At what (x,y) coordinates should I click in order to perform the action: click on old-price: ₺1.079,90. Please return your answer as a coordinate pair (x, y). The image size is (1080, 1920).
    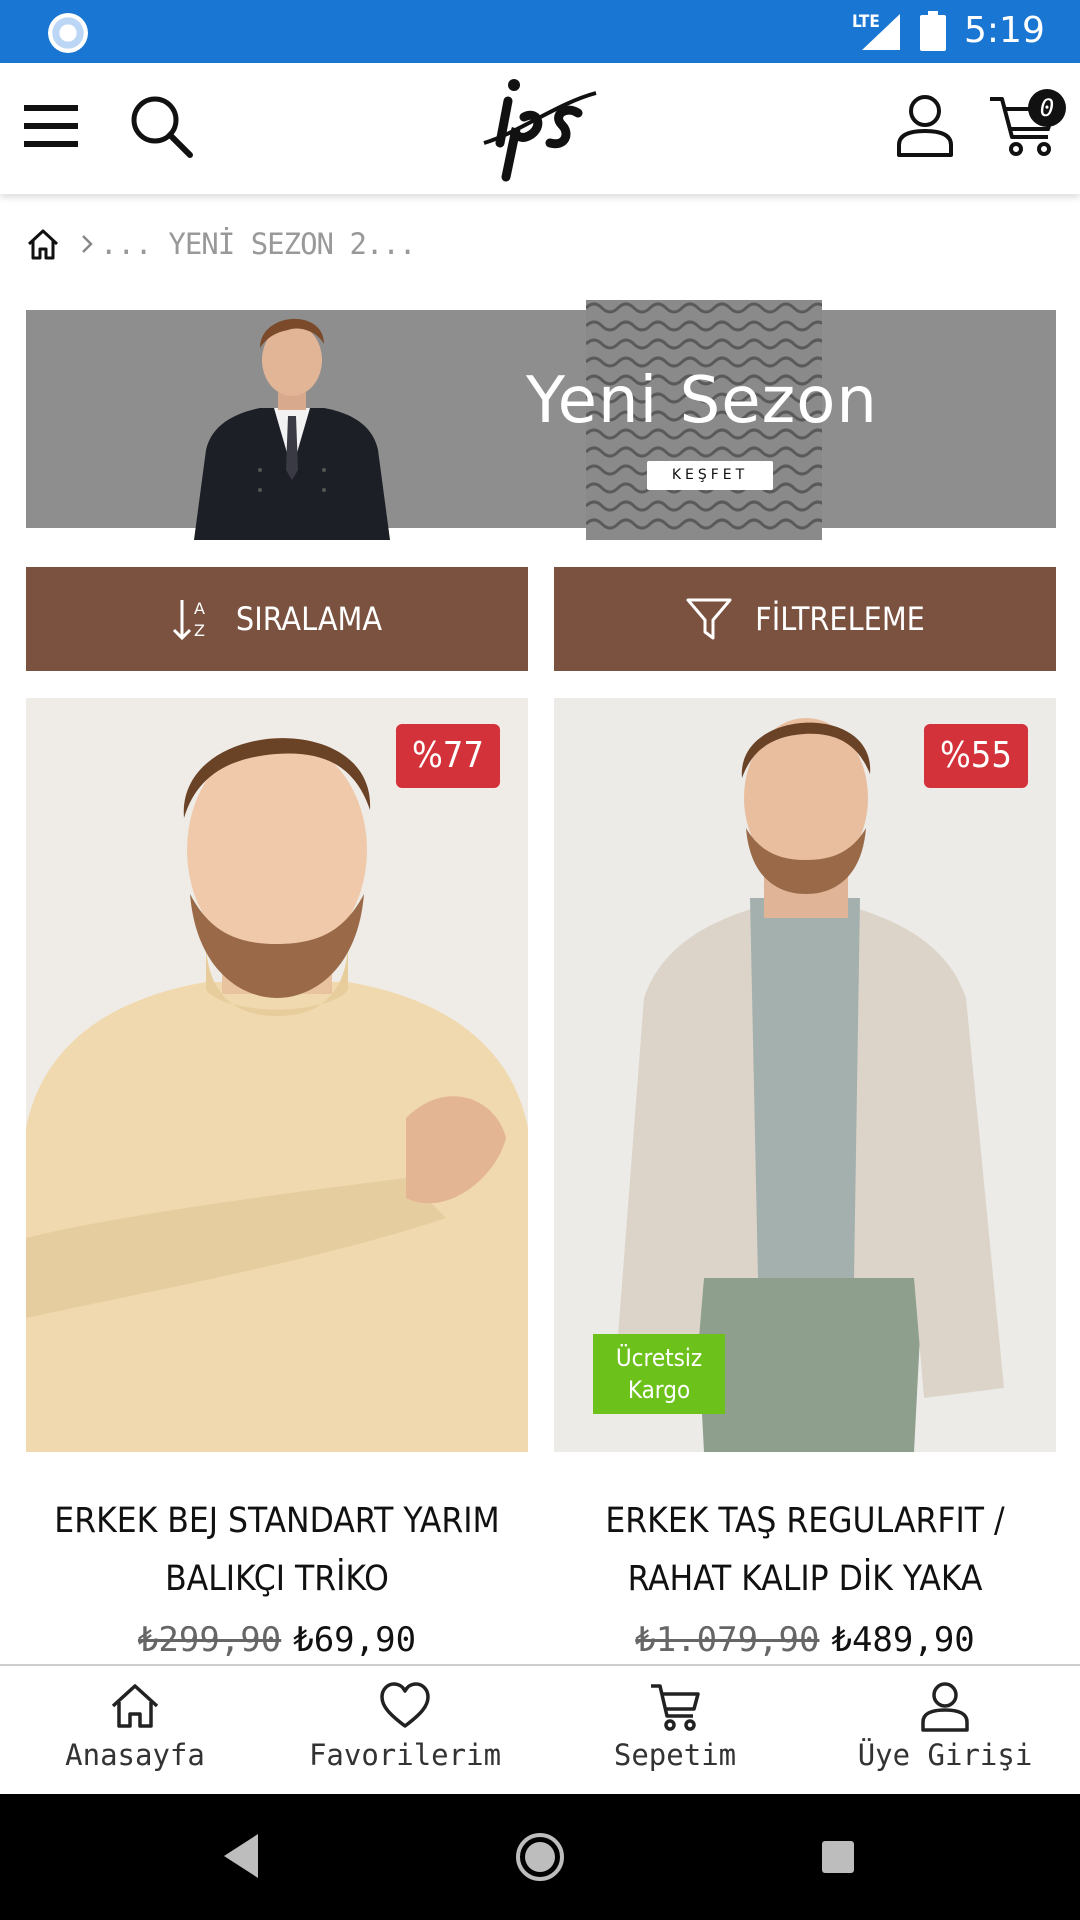
    Looking at the image, I should click on (727, 1640).